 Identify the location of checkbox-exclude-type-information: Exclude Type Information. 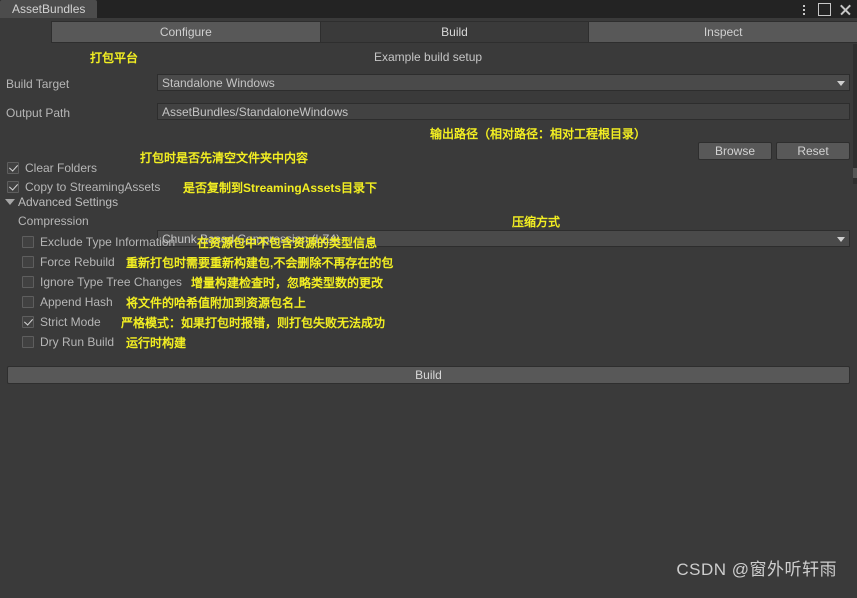
(98, 242).